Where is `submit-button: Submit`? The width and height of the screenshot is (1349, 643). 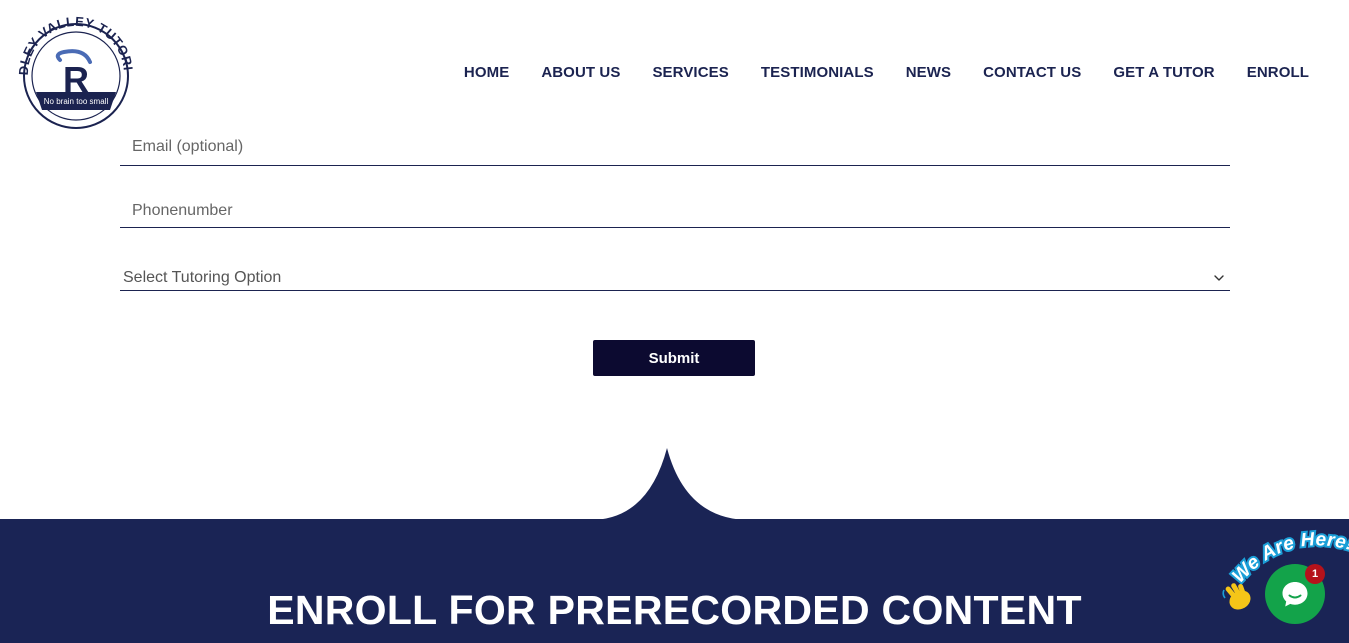 submit-button: Submit is located at coordinates (674, 358).